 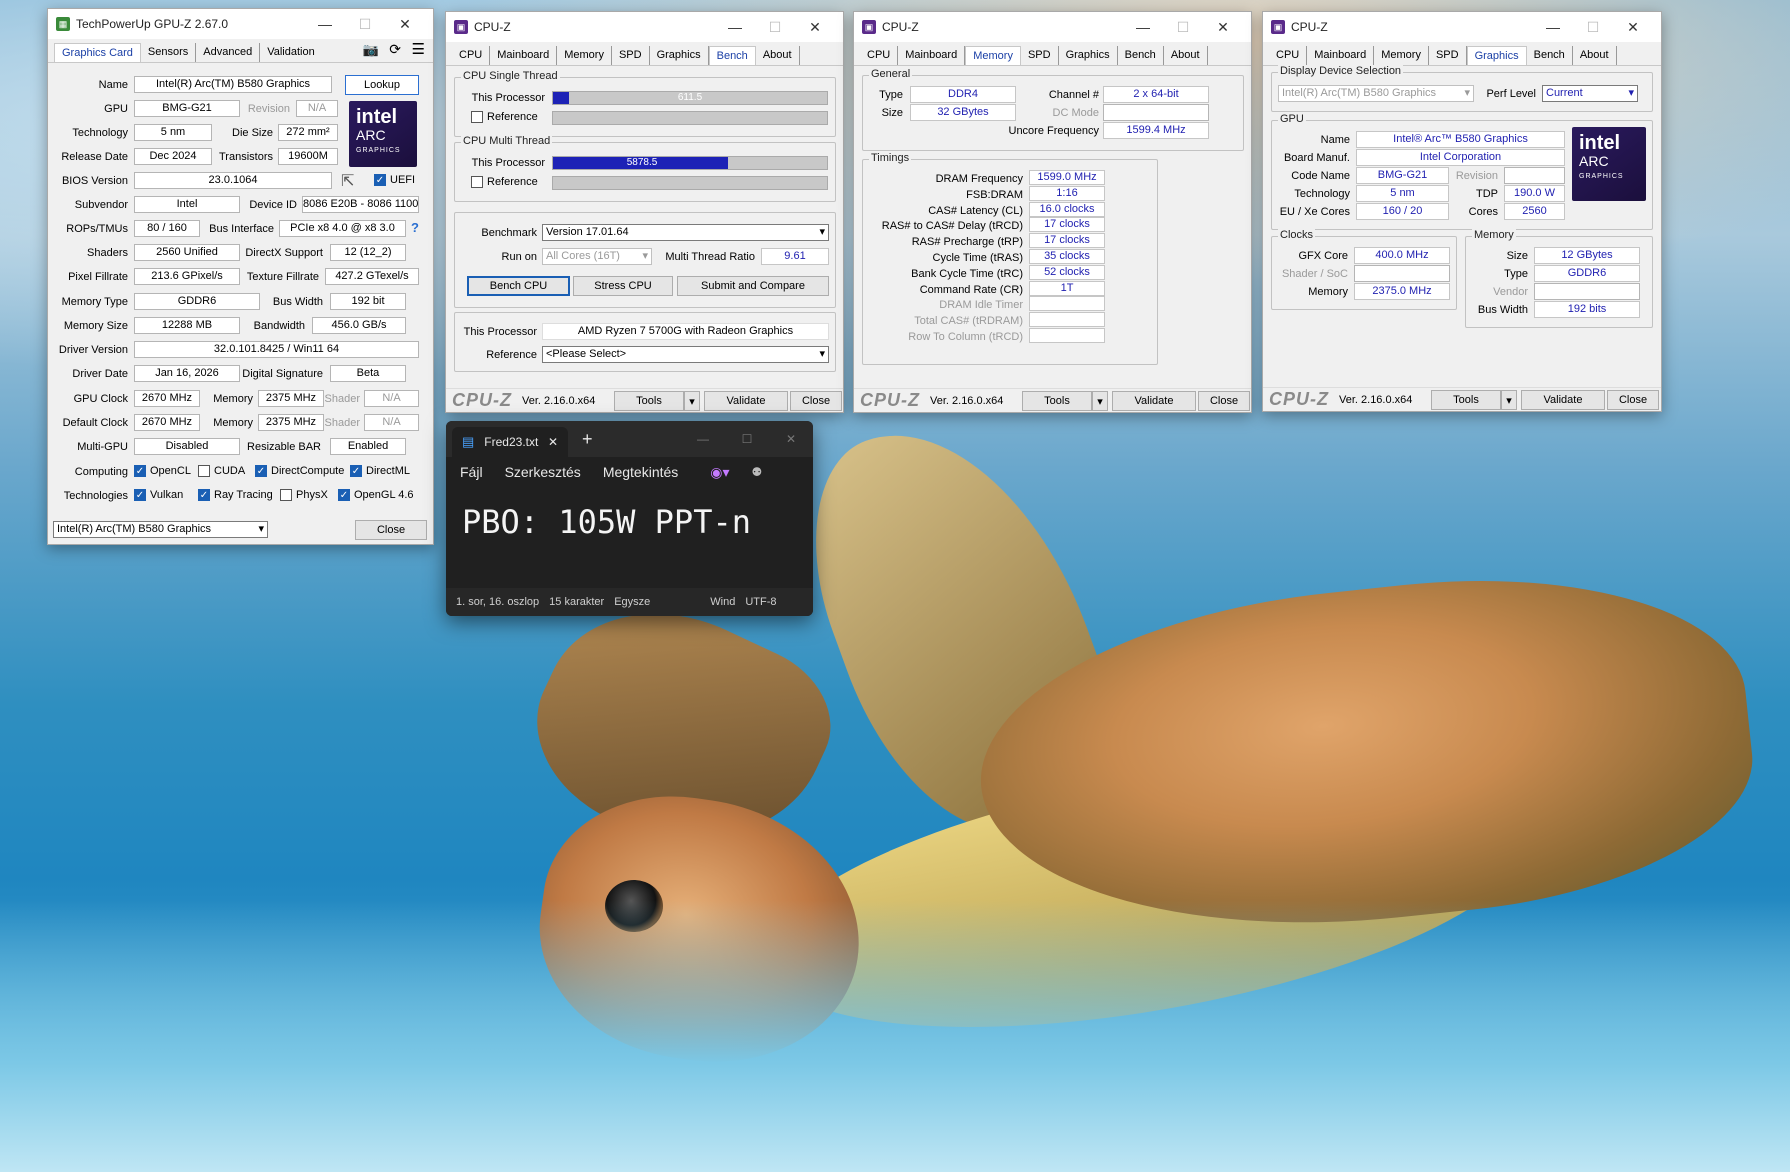 What do you see at coordinates (644, 27) in the screenshot?
I see `cpuz-bench-titlebar: ▣ CPU-Z — ☐ ✕` at bounding box center [644, 27].